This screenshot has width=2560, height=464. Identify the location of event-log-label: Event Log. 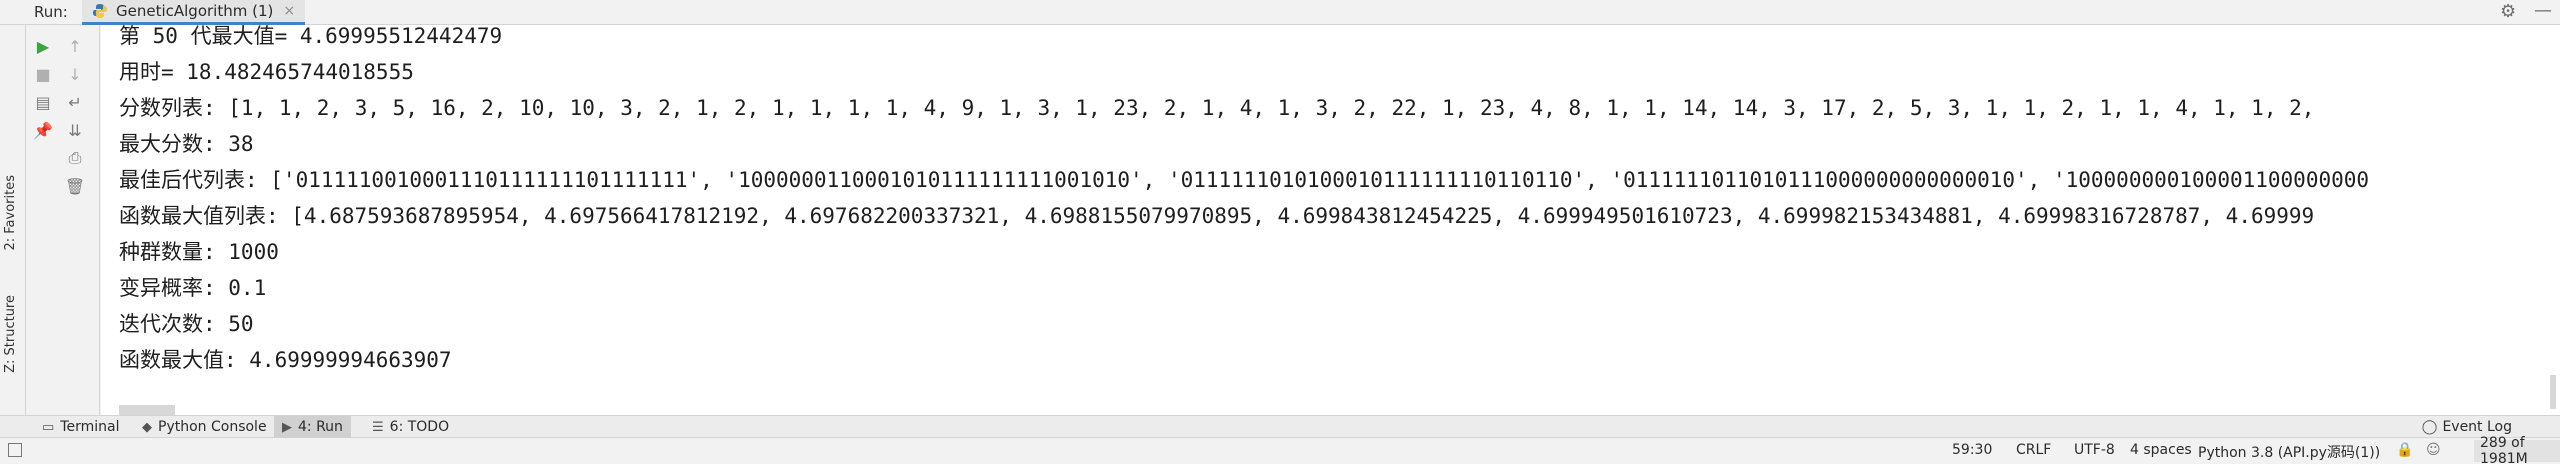
(2477, 427).